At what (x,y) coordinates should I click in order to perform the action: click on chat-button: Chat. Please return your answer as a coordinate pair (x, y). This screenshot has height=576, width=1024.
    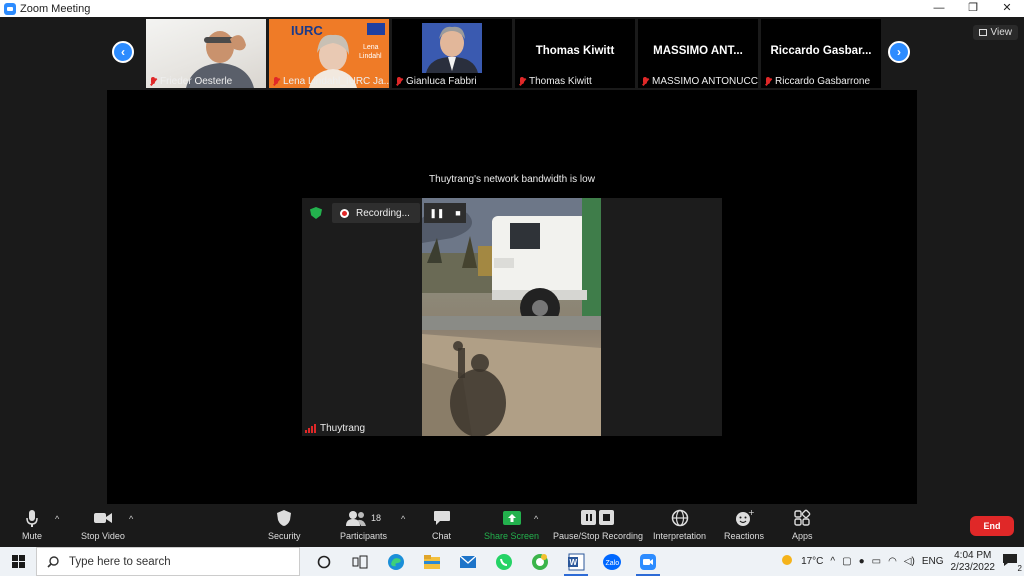
    Looking at the image, I should click on (441, 525).